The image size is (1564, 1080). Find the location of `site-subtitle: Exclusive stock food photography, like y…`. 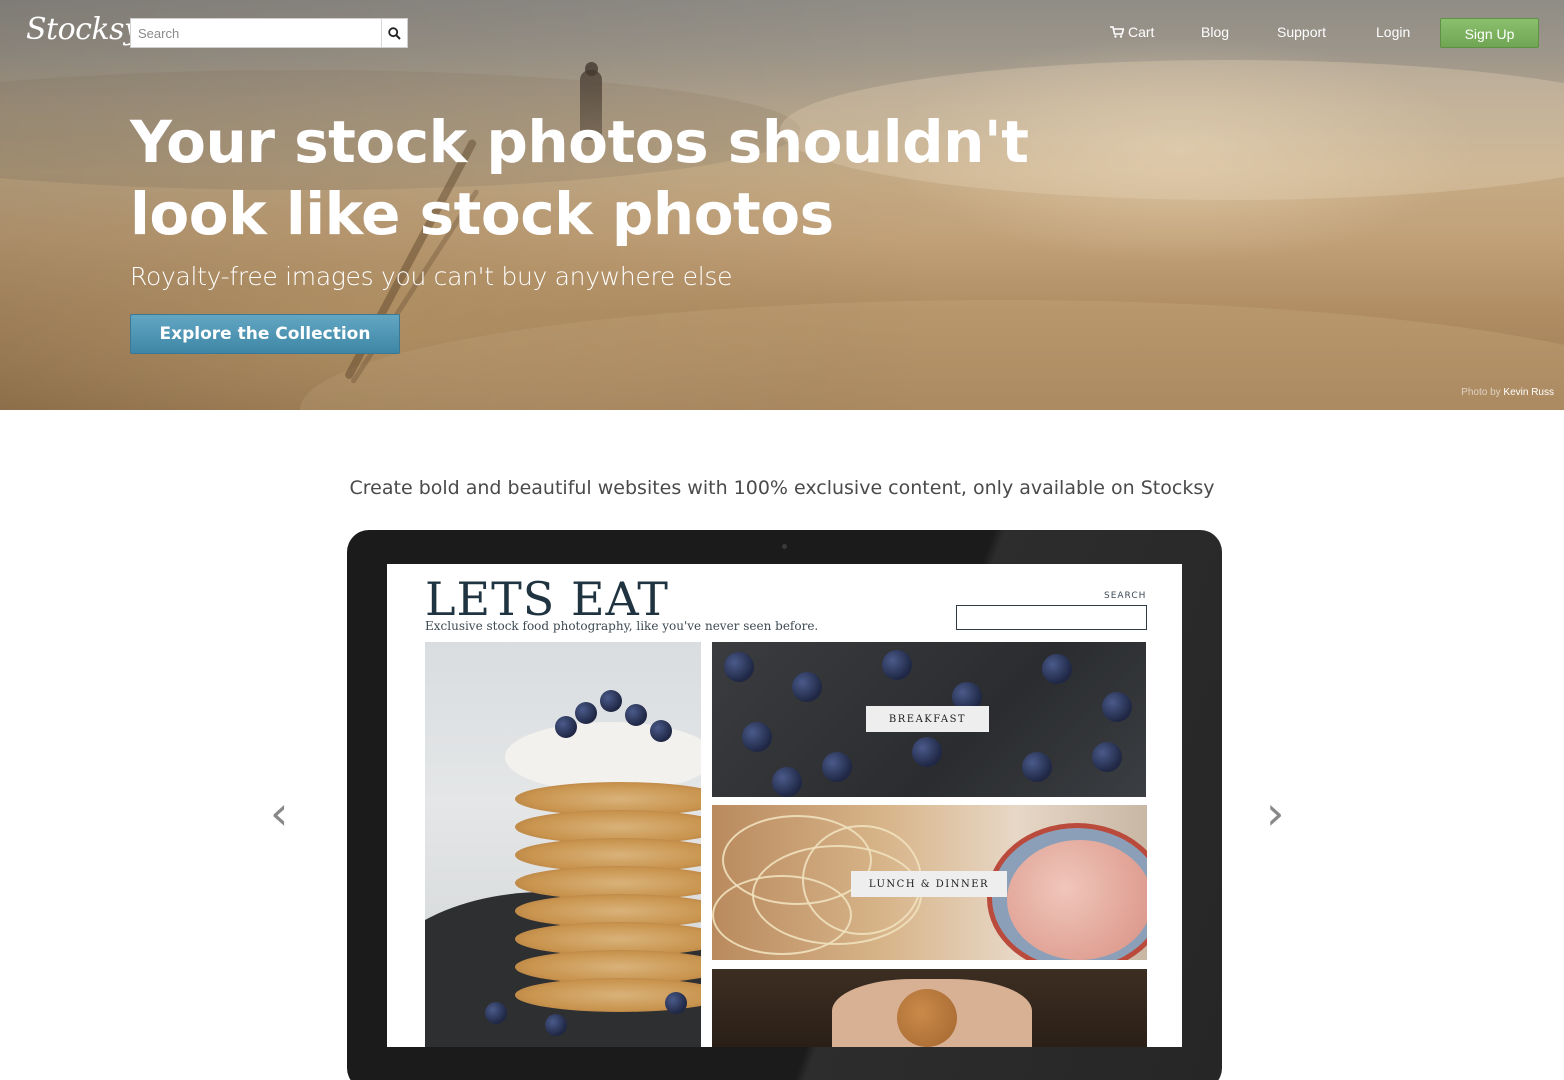

site-subtitle: Exclusive stock food photography, like y… is located at coordinates (622, 626).